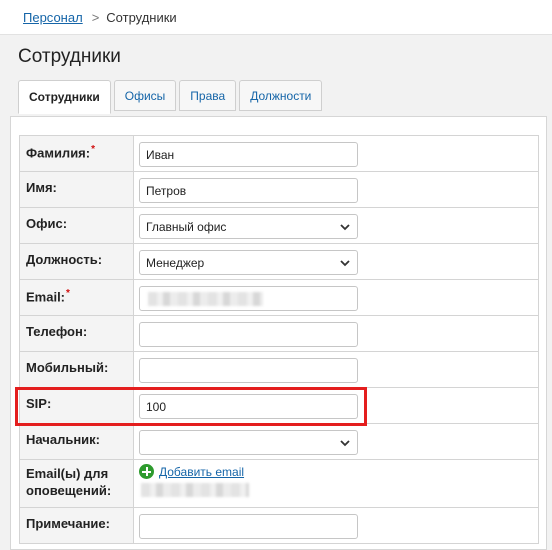 This screenshot has width=552, height=550. What do you see at coordinates (248, 406) in the screenshot?
I see `sip-field: 100` at bounding box center [248, 406].